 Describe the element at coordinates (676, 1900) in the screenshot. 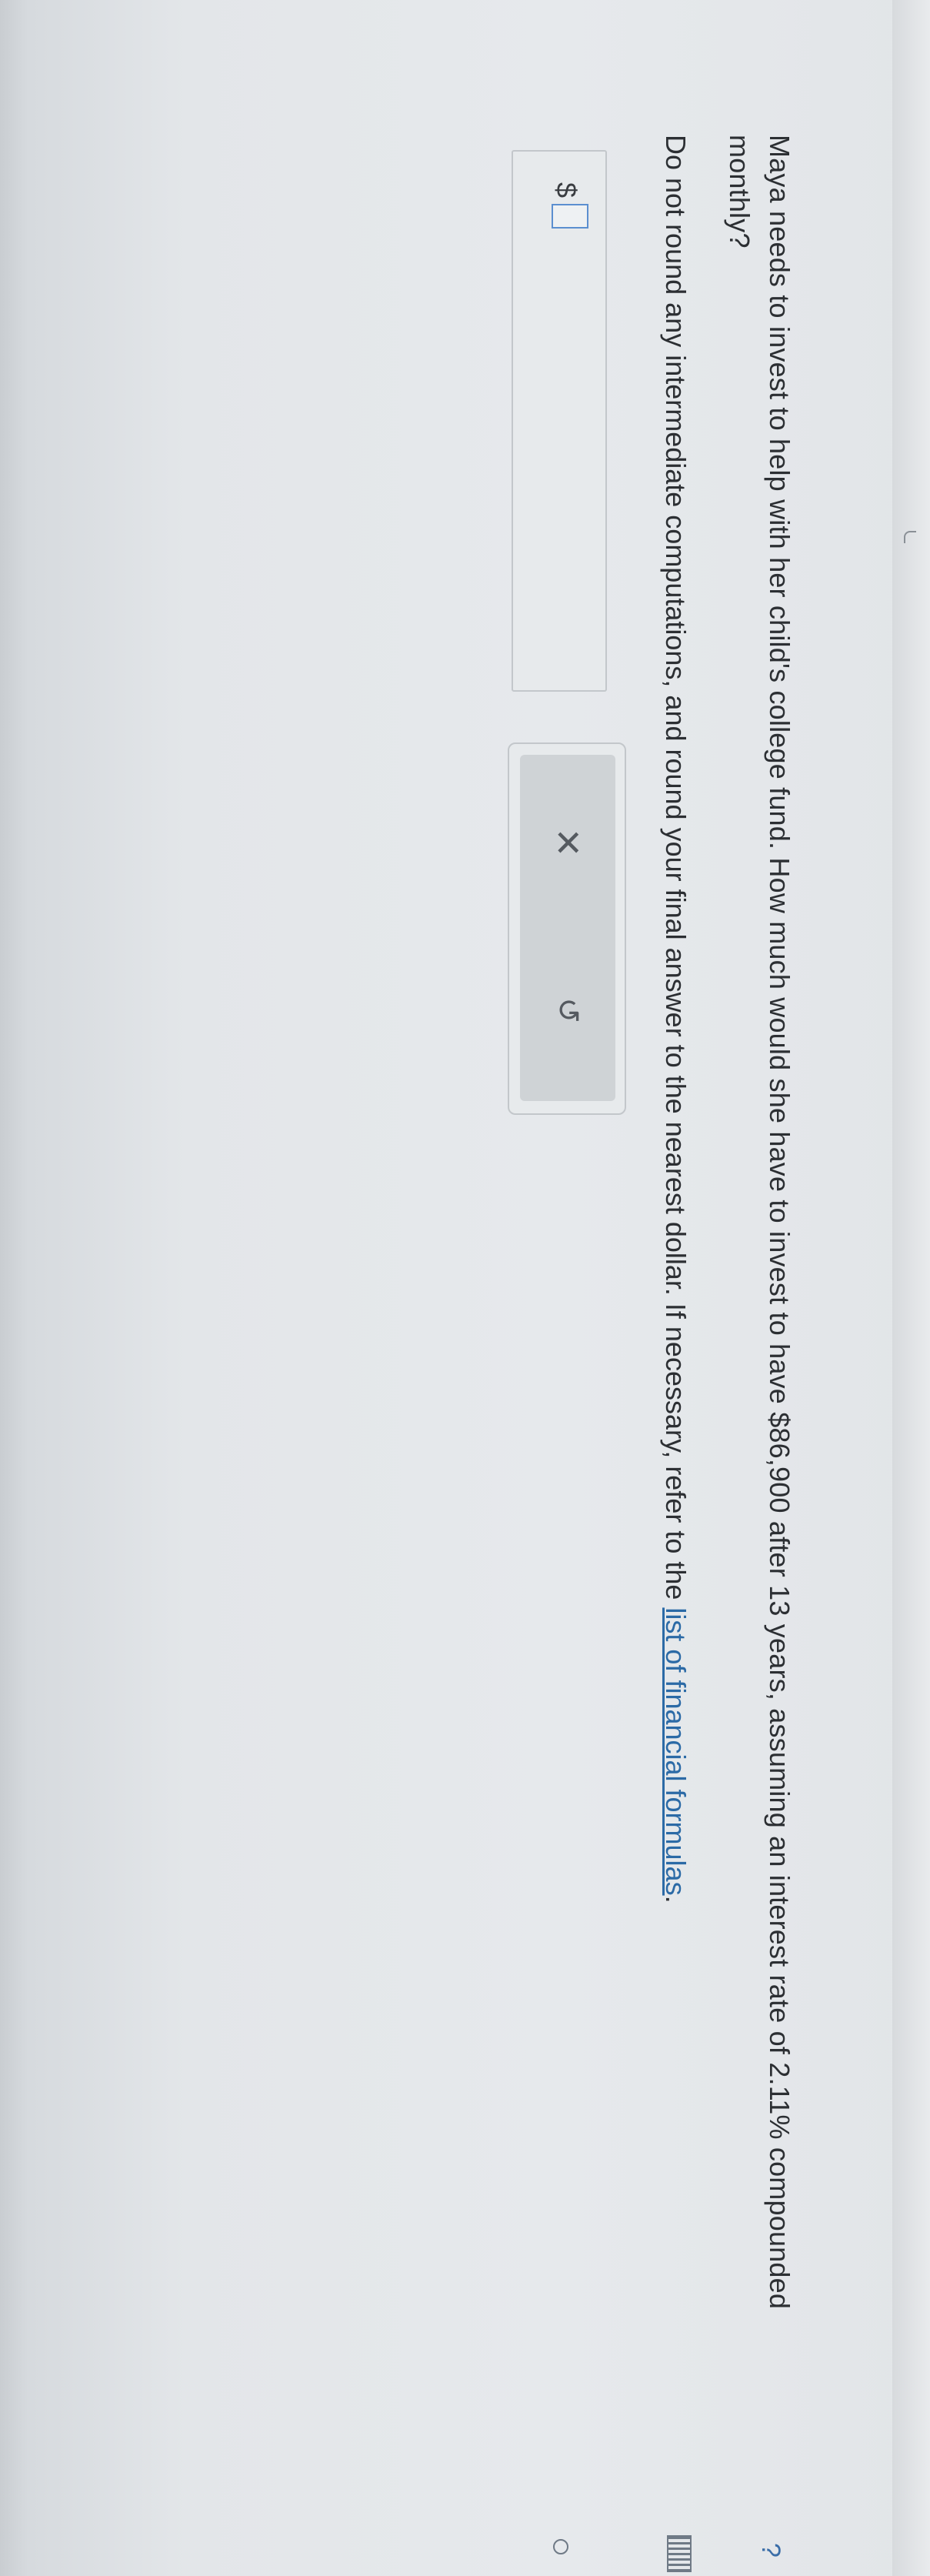

I see `instruction-suffix: .` at that location.